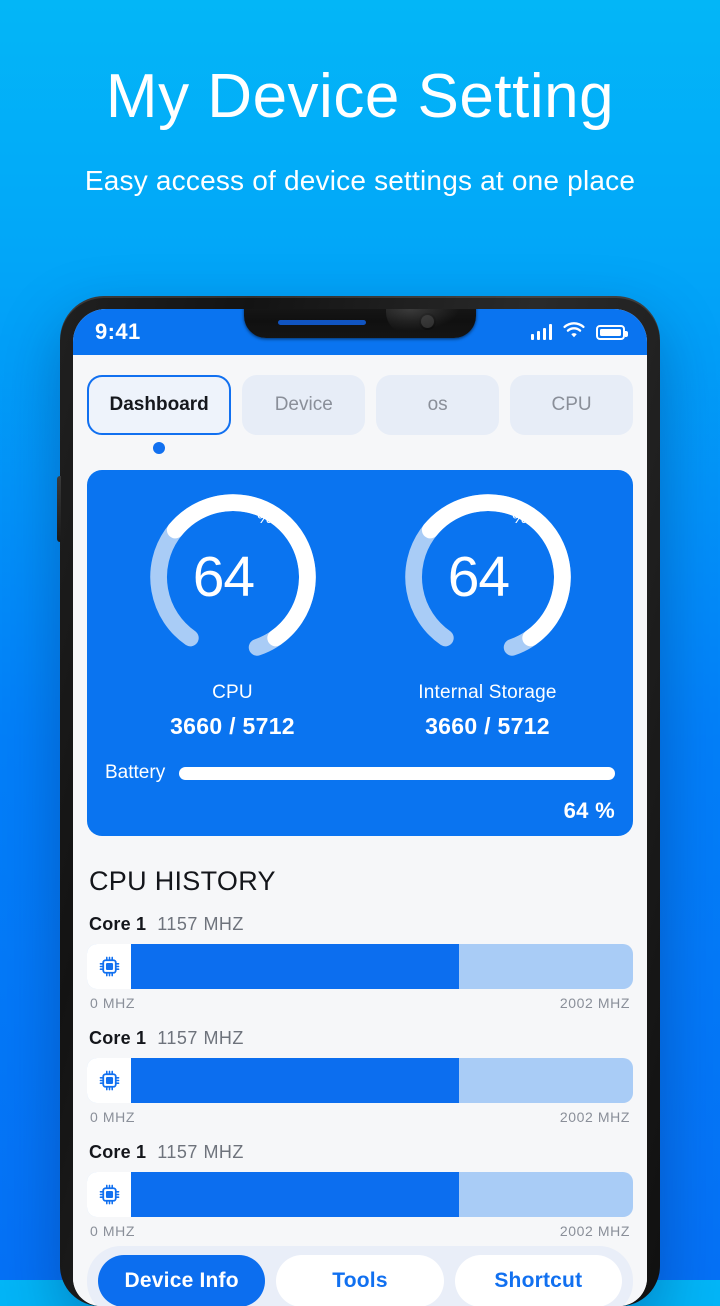 Image resolution: width=720 pixels, height=1306 pixels. What do you see at coordinates (612, 332) in the screenshot?
I see `battery-full-icon` at bounding box center [612, 332].